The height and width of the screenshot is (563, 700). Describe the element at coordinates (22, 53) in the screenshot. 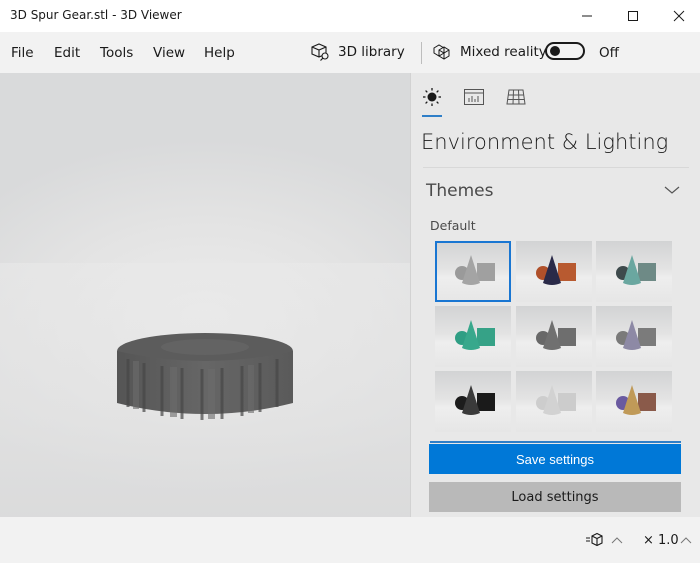

I see `menu-file: File` at that location.